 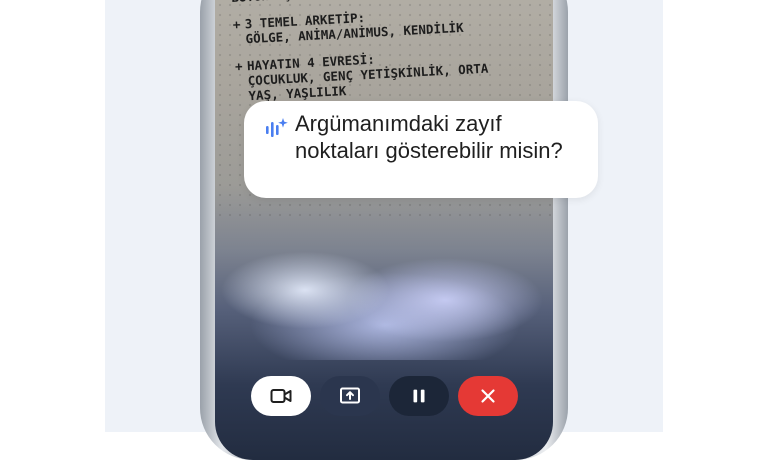 I want to click on camera-button, so click(x=281, y=396).